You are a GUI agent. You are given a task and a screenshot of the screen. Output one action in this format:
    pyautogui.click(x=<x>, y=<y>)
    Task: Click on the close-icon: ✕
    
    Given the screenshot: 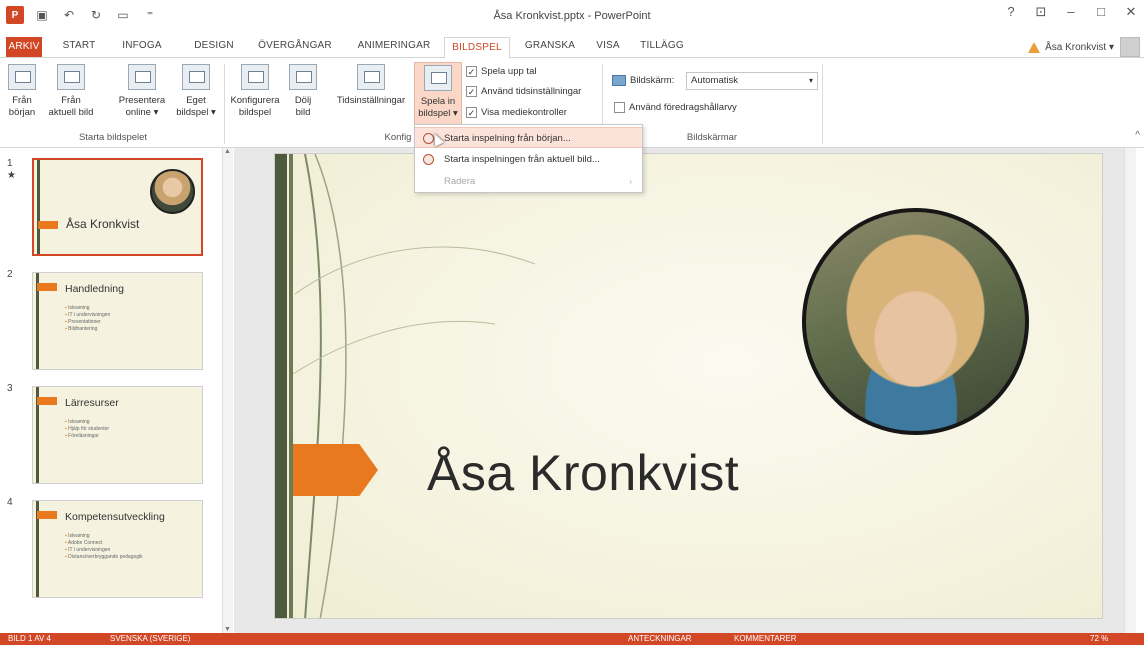 What is the action you would take?
    pyautogui.click(x=1131, y=12)
    